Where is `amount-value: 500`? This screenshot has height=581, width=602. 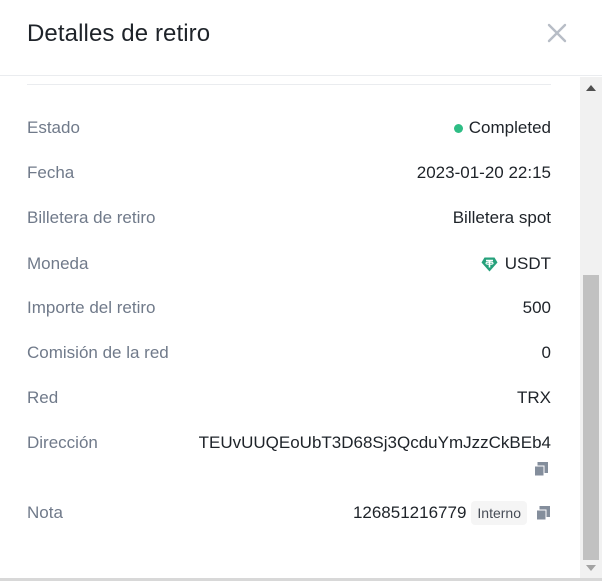 amount-value: 500 is located at coordinates (536, 307).